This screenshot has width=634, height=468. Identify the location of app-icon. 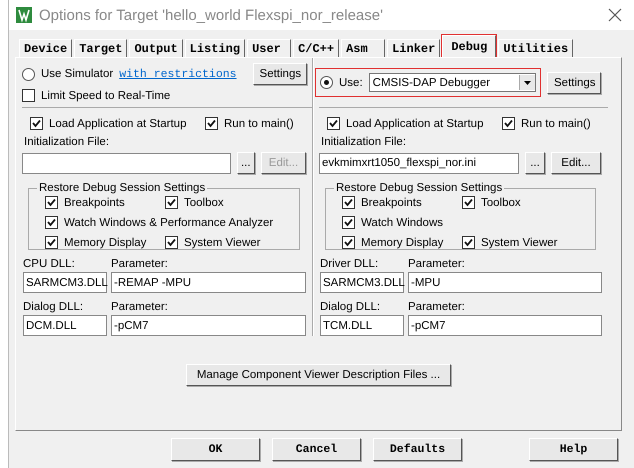
(24, 15).